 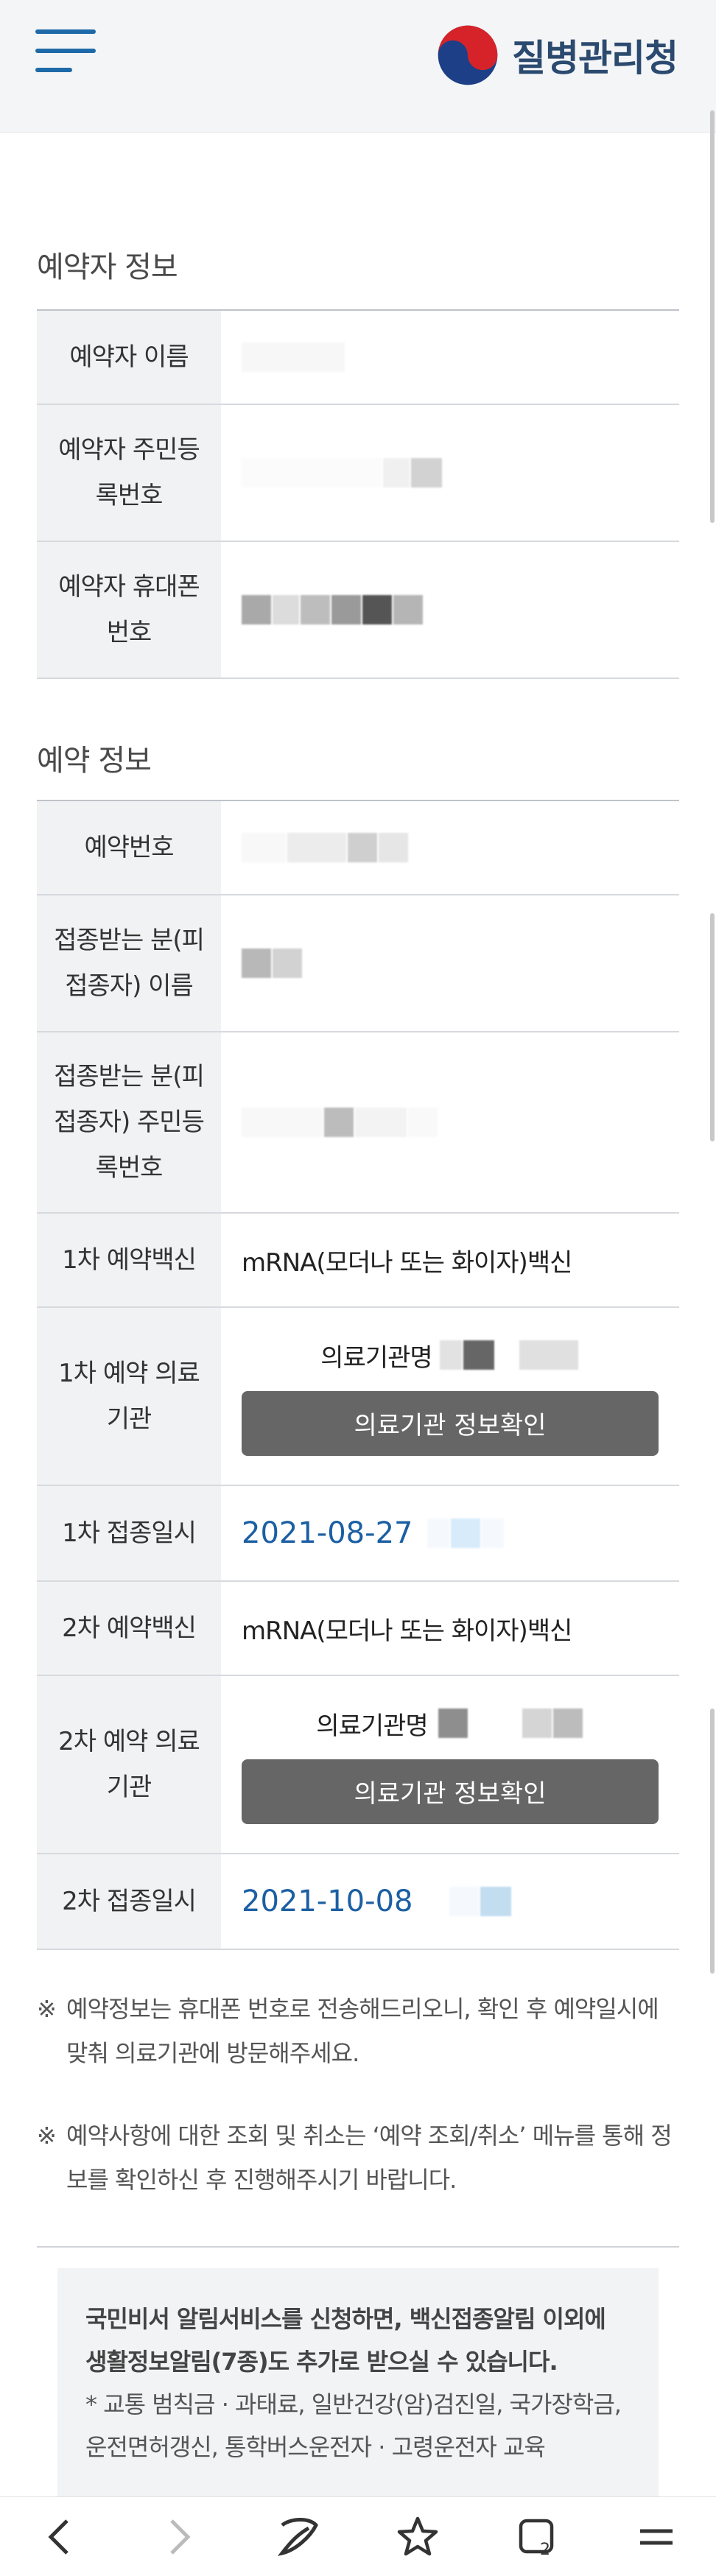 I want to click on table-row: 1차 예약백신 mRNA(모더나 또는 화이자)백신, so click(x=358, y=1261).